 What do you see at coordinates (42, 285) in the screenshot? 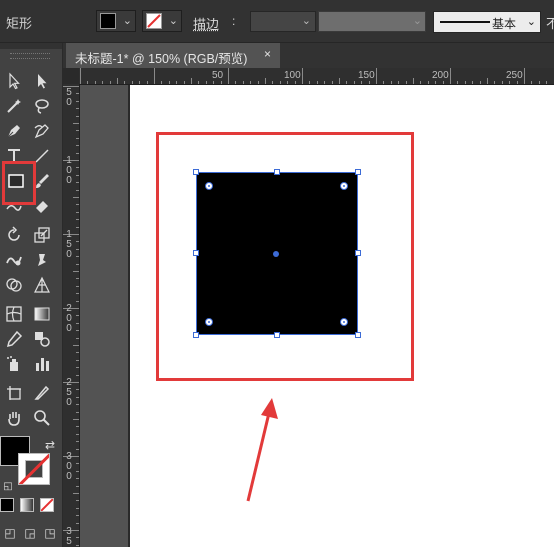
I see `perspective-grid-tool-icon` at bounding box center [42, 285].